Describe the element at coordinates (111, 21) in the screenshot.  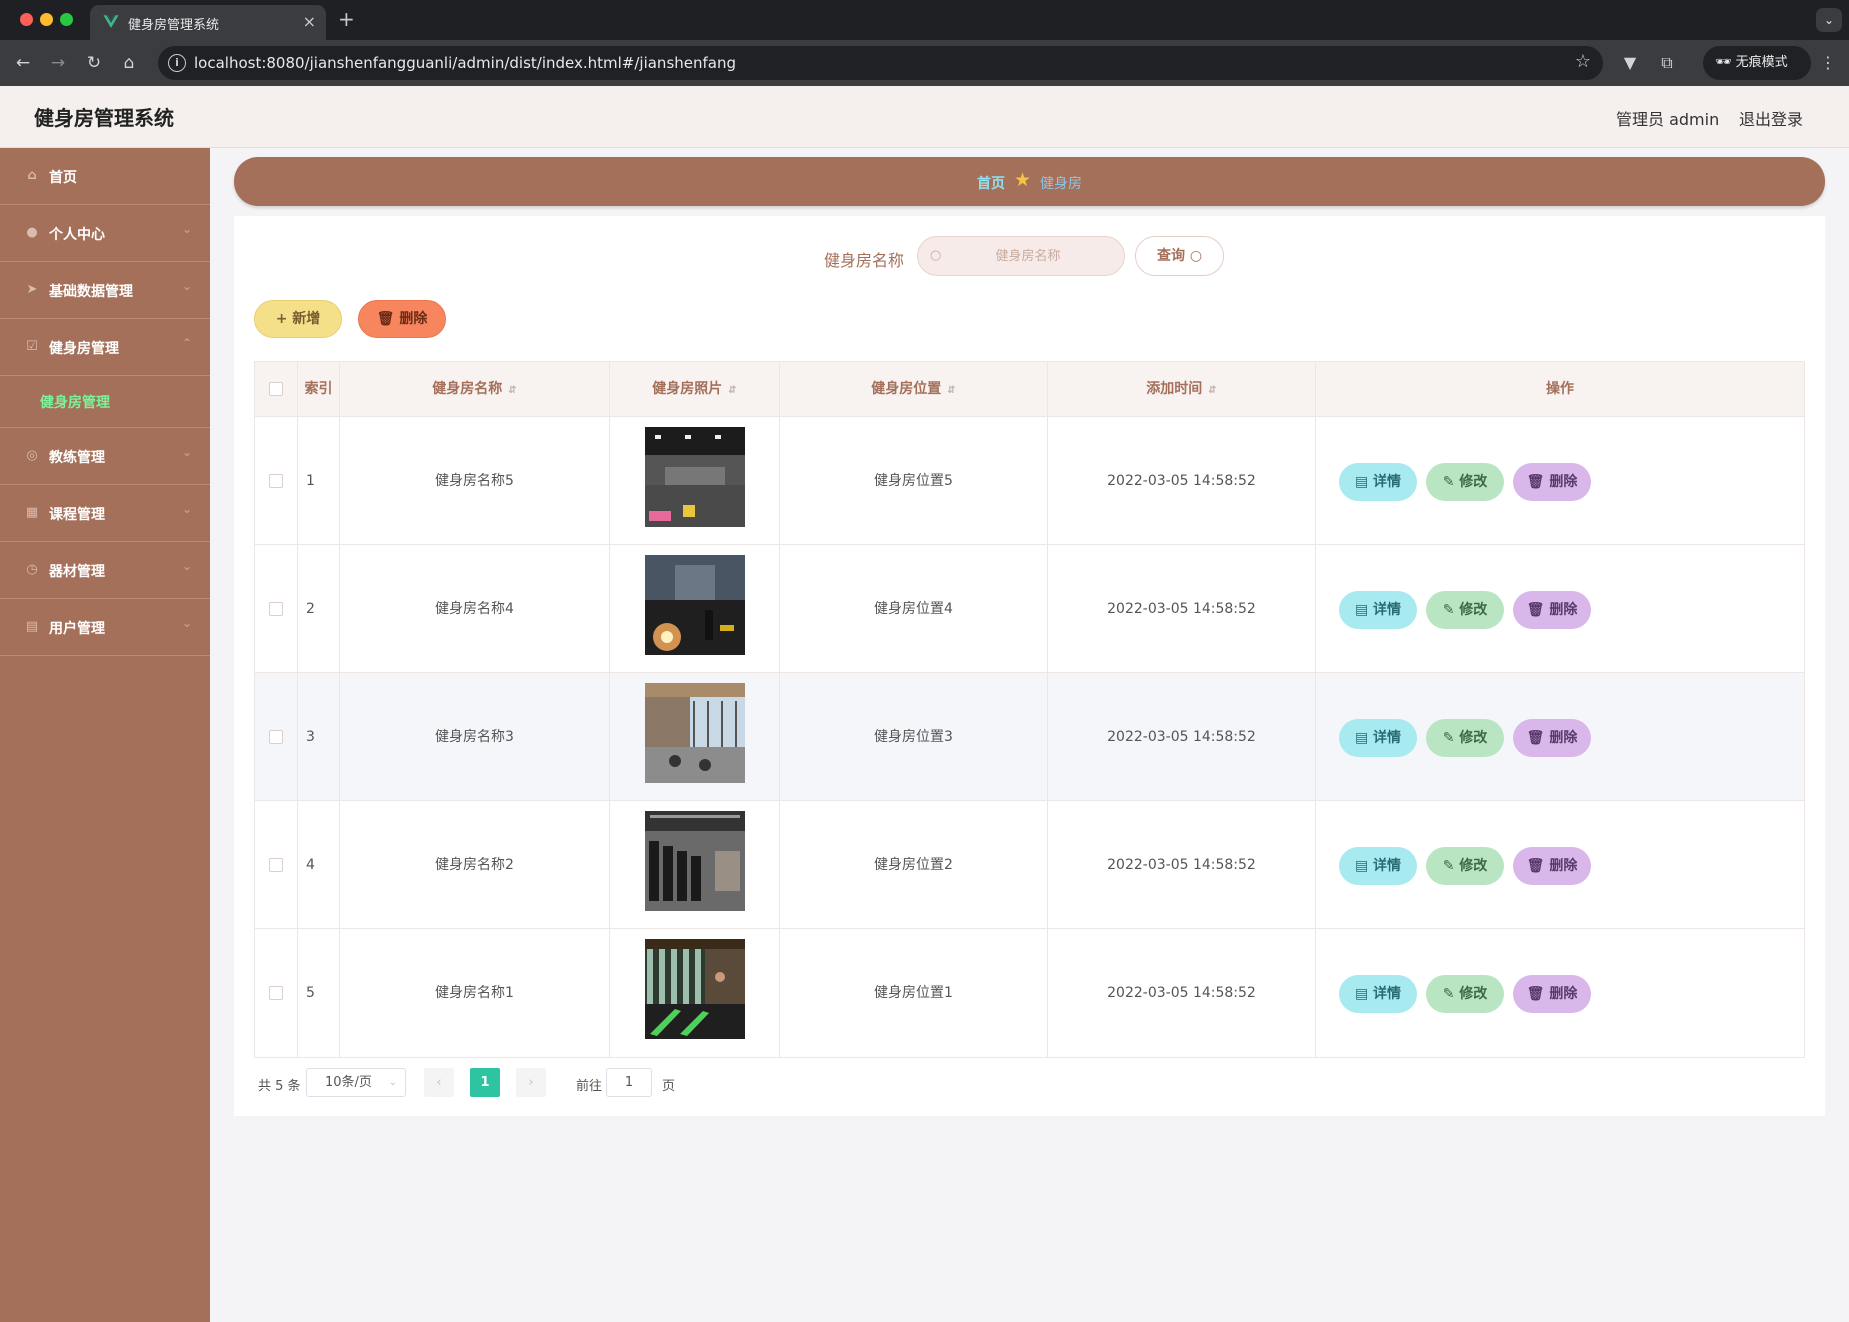
I see `vue-logo-icon` at that location.